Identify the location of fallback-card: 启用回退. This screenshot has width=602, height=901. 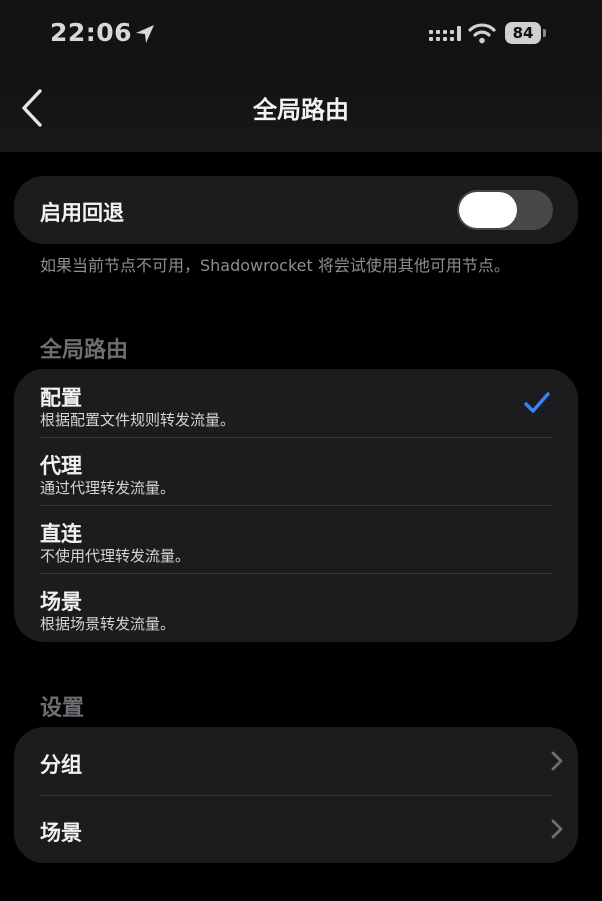
(296, 210).